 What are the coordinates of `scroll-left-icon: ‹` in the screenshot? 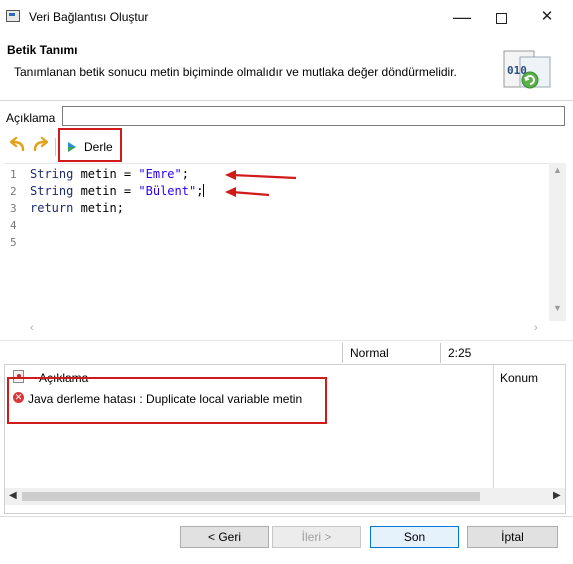 It's located at (32, 328).